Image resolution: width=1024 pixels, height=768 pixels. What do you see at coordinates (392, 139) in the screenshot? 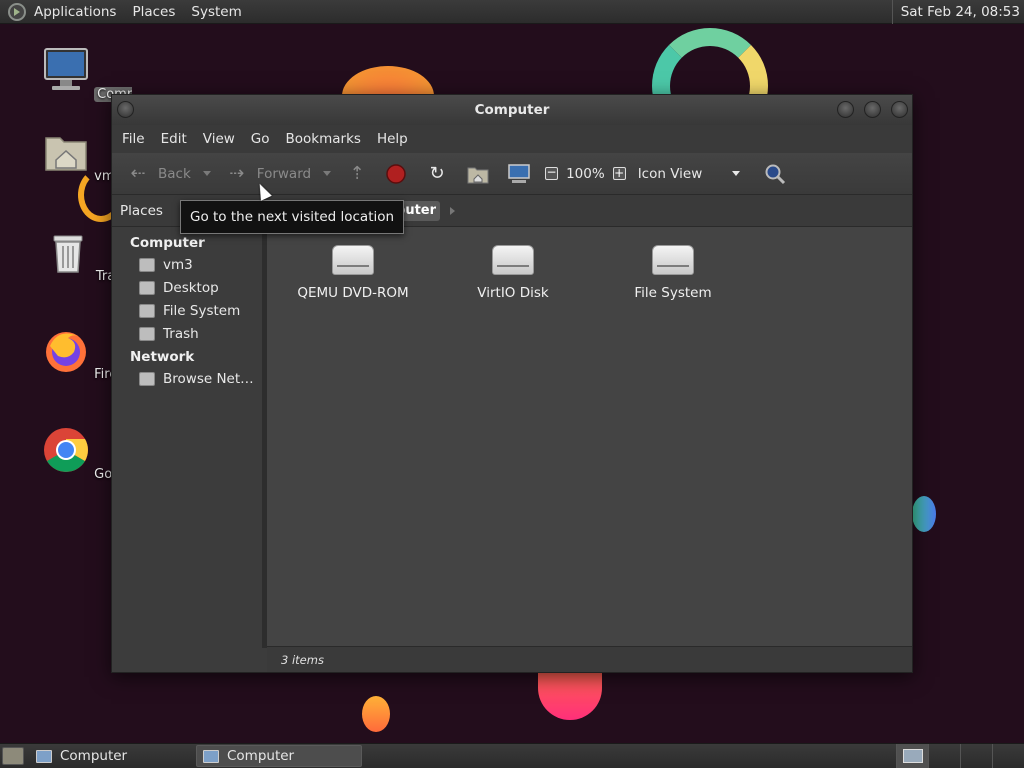
I see `menu-help: Help` at bounding box center [392, 139].